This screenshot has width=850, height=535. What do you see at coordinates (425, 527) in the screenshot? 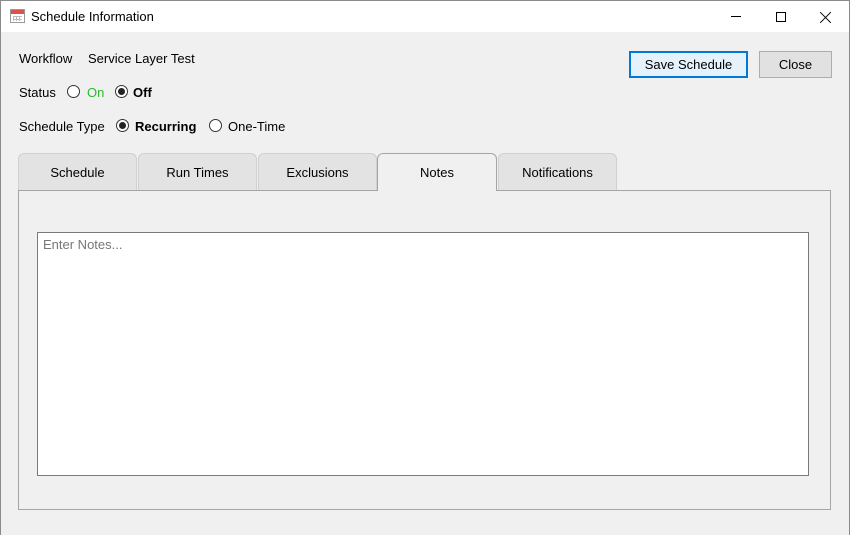
I see `window-bottom-area` at bounding box center [425, 527].